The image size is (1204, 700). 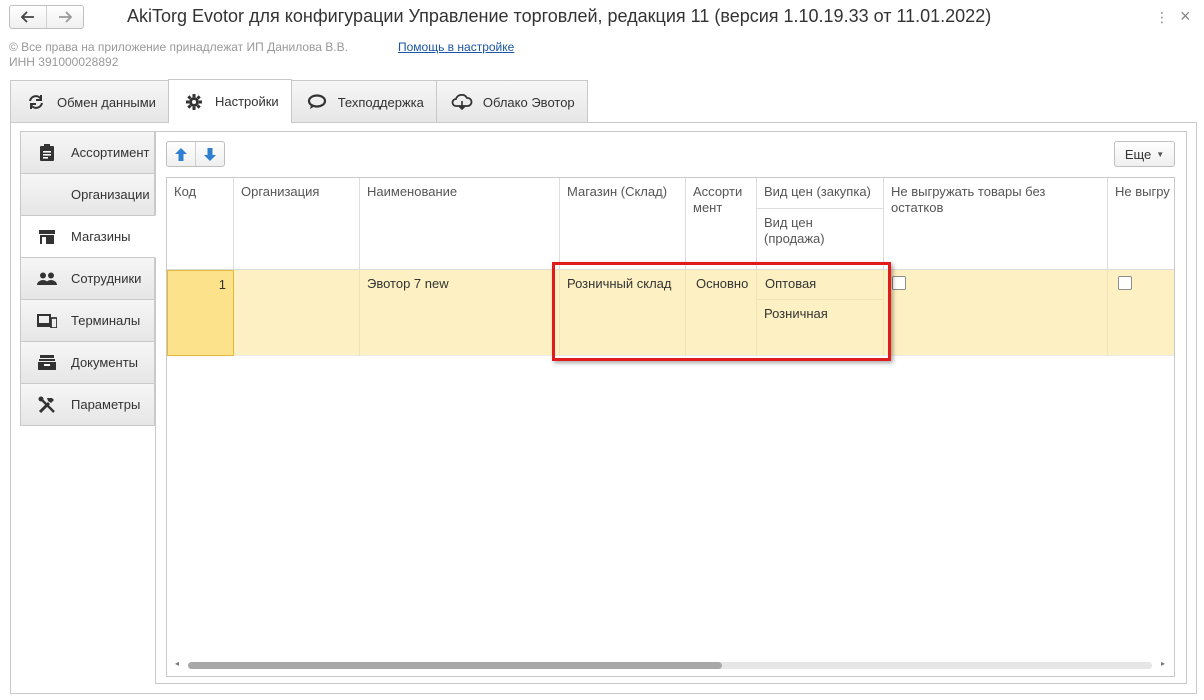 I want to click on inn-text: ИНН 391000028892, so click(x=64, y=62).